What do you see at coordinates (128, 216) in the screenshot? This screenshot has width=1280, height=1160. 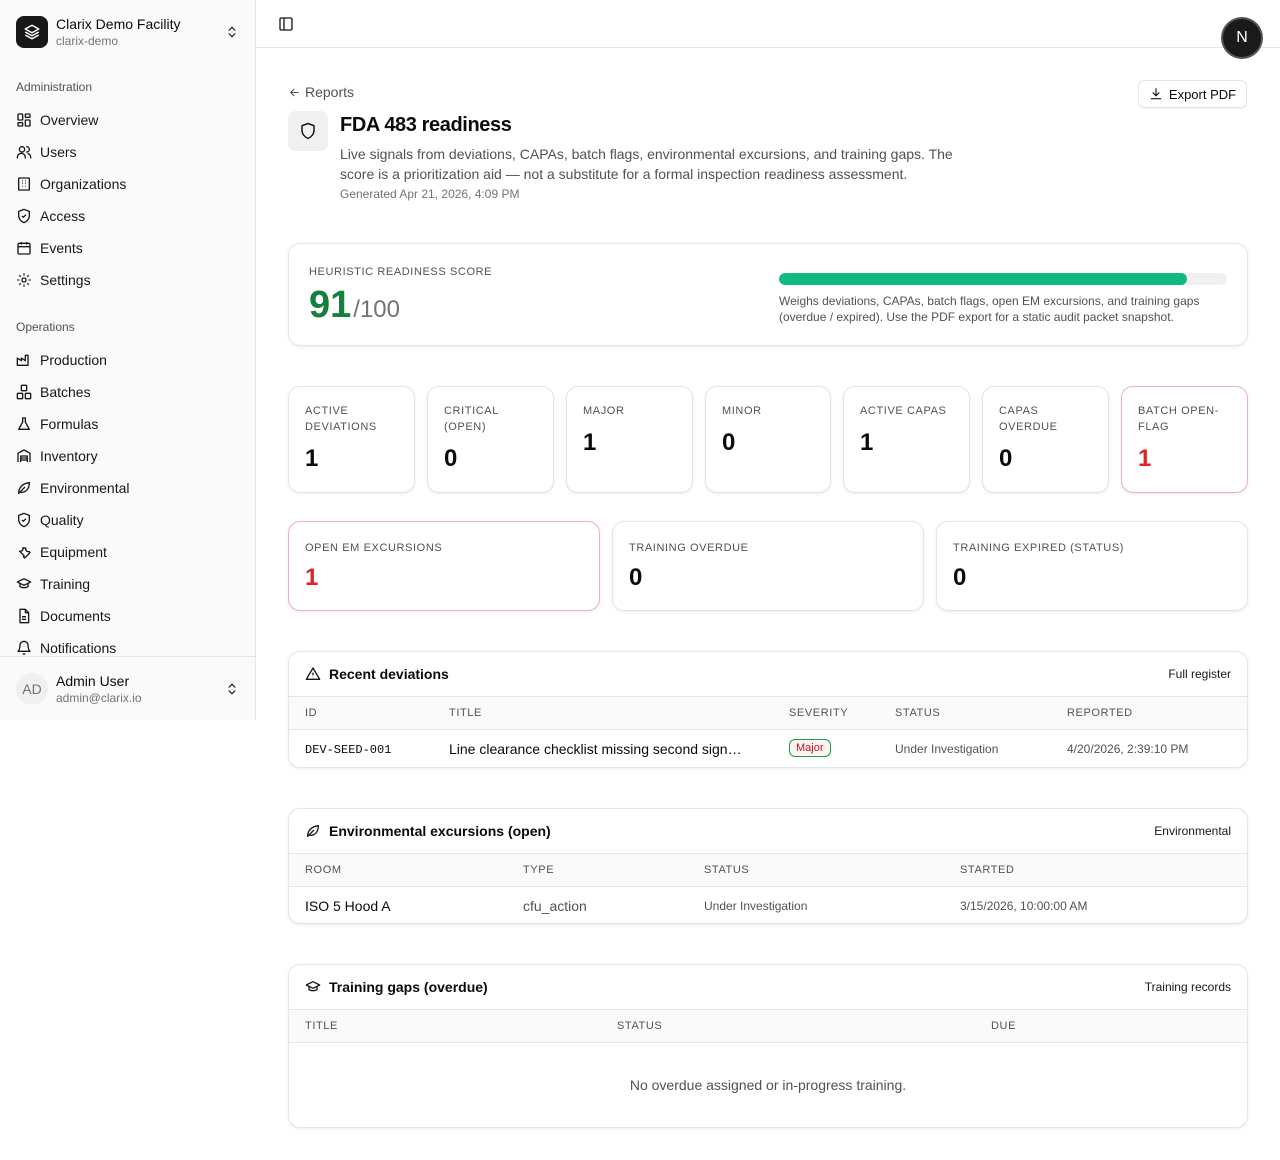 I see `sidebar-item-access: Access` at bounding box center [128, 216].